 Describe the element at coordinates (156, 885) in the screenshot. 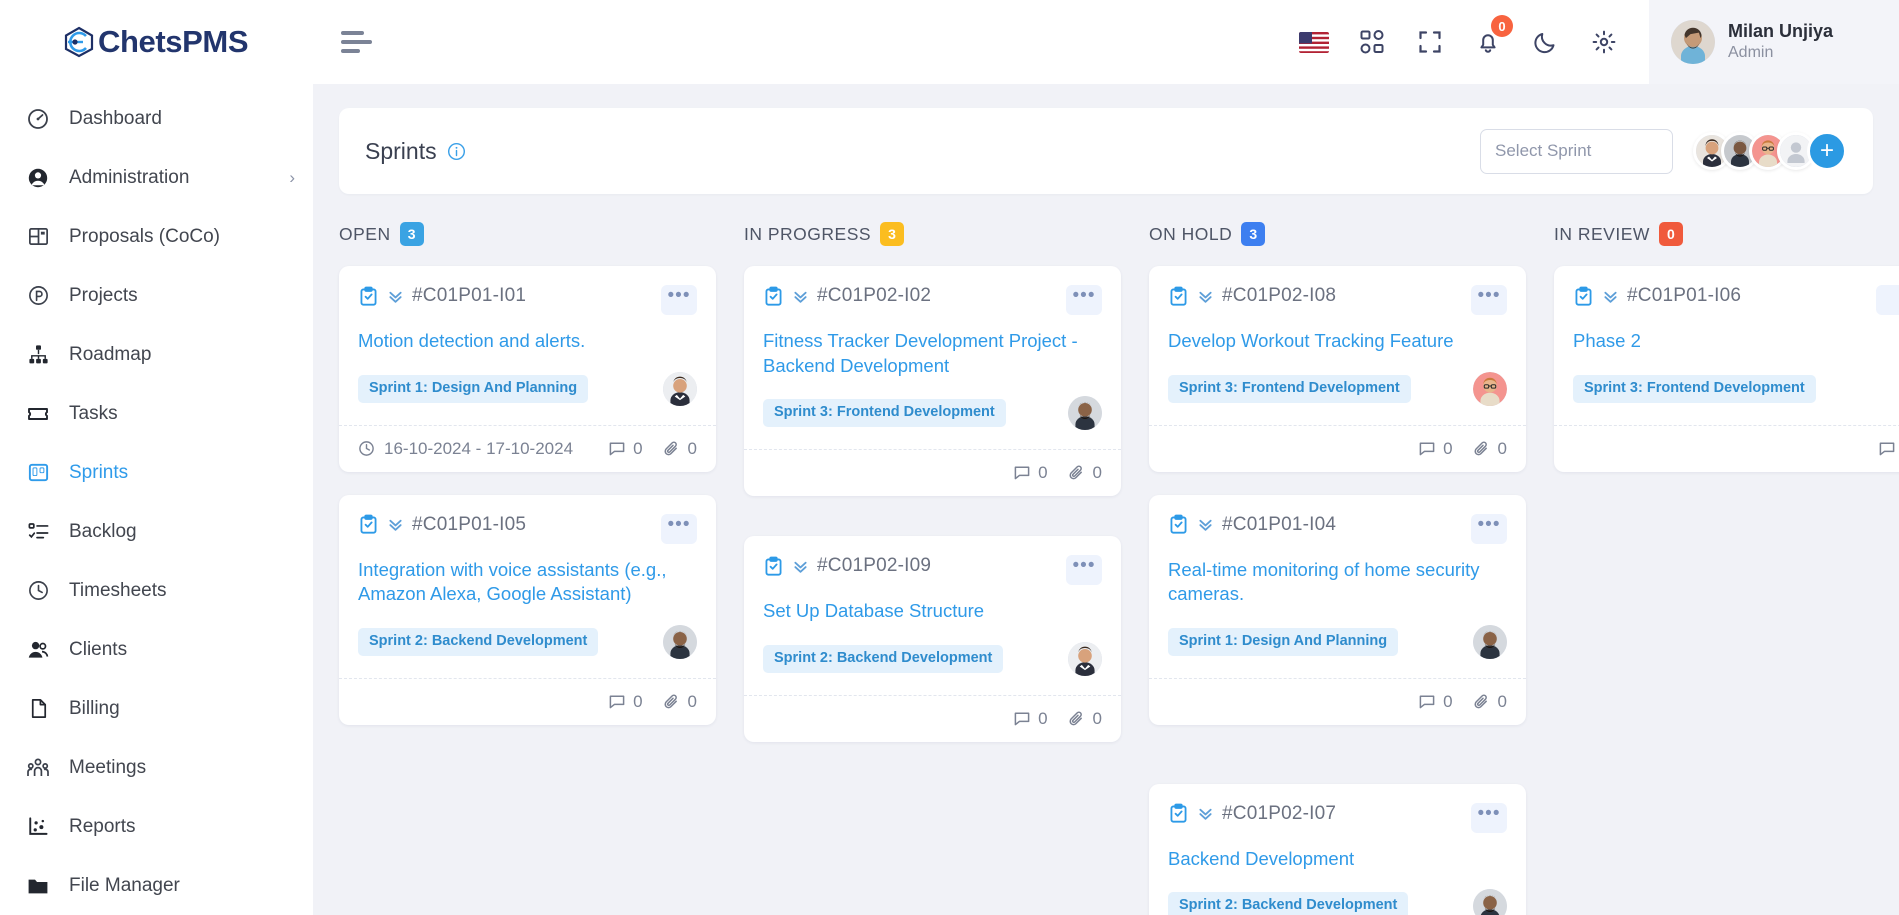

I see `sidebar-item-file-manager: File Manager` at that location.